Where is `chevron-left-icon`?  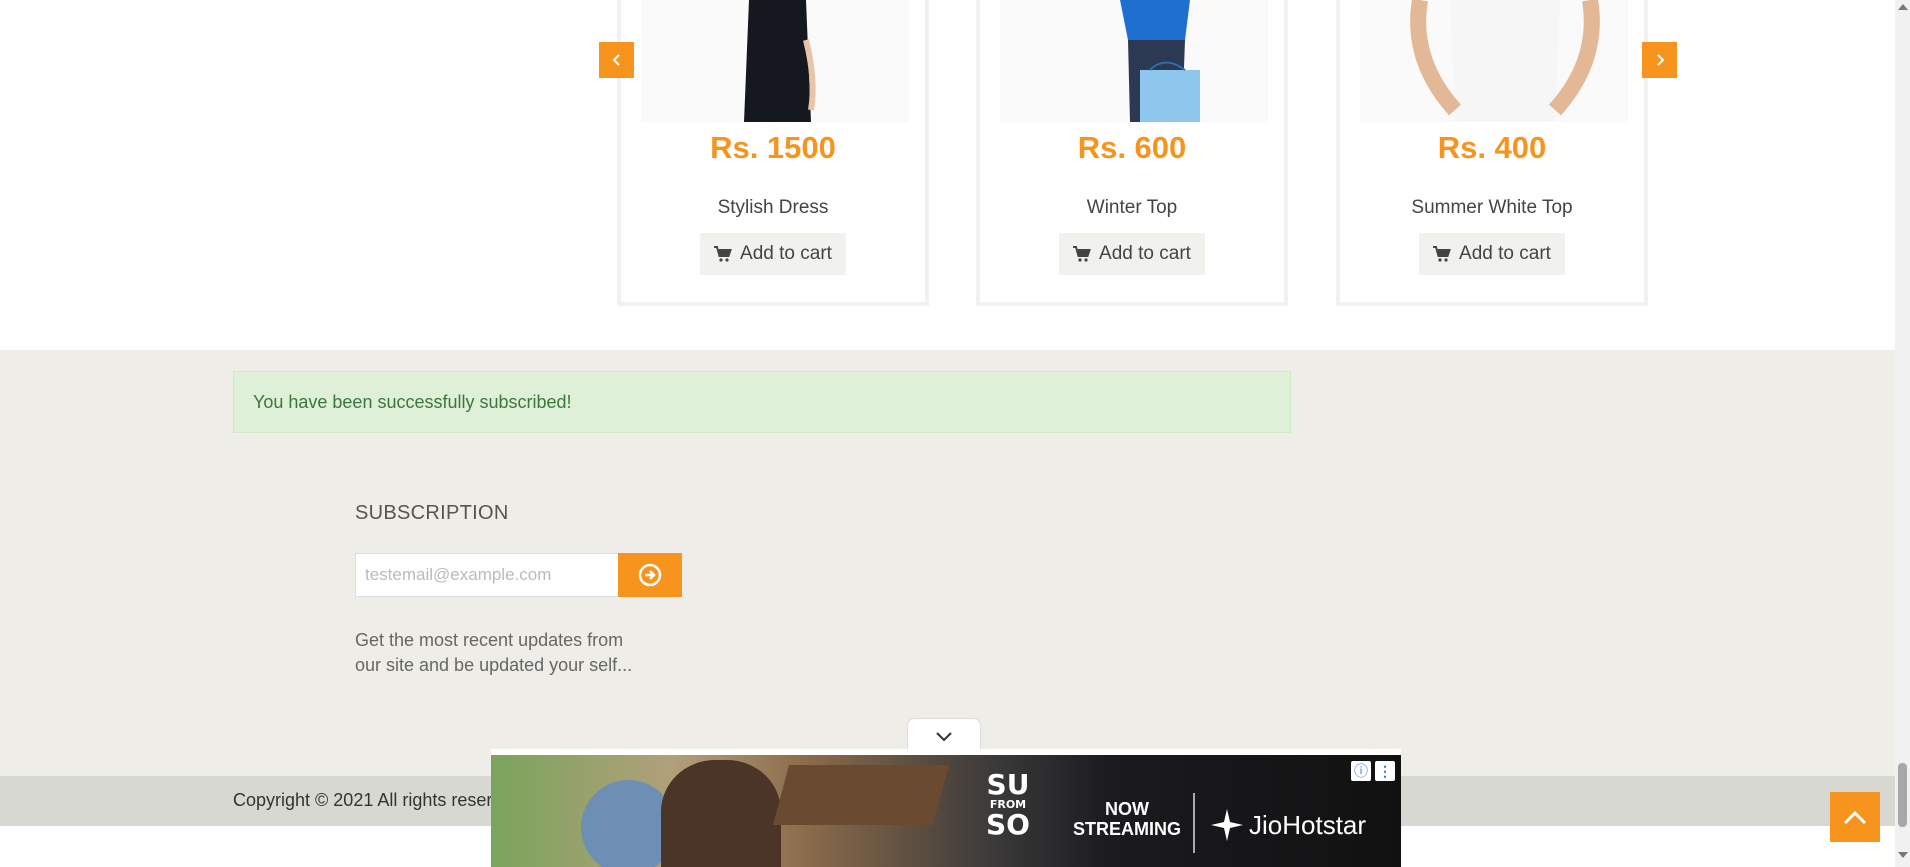
chevron-left-icon is located at coordinates (616, 60).